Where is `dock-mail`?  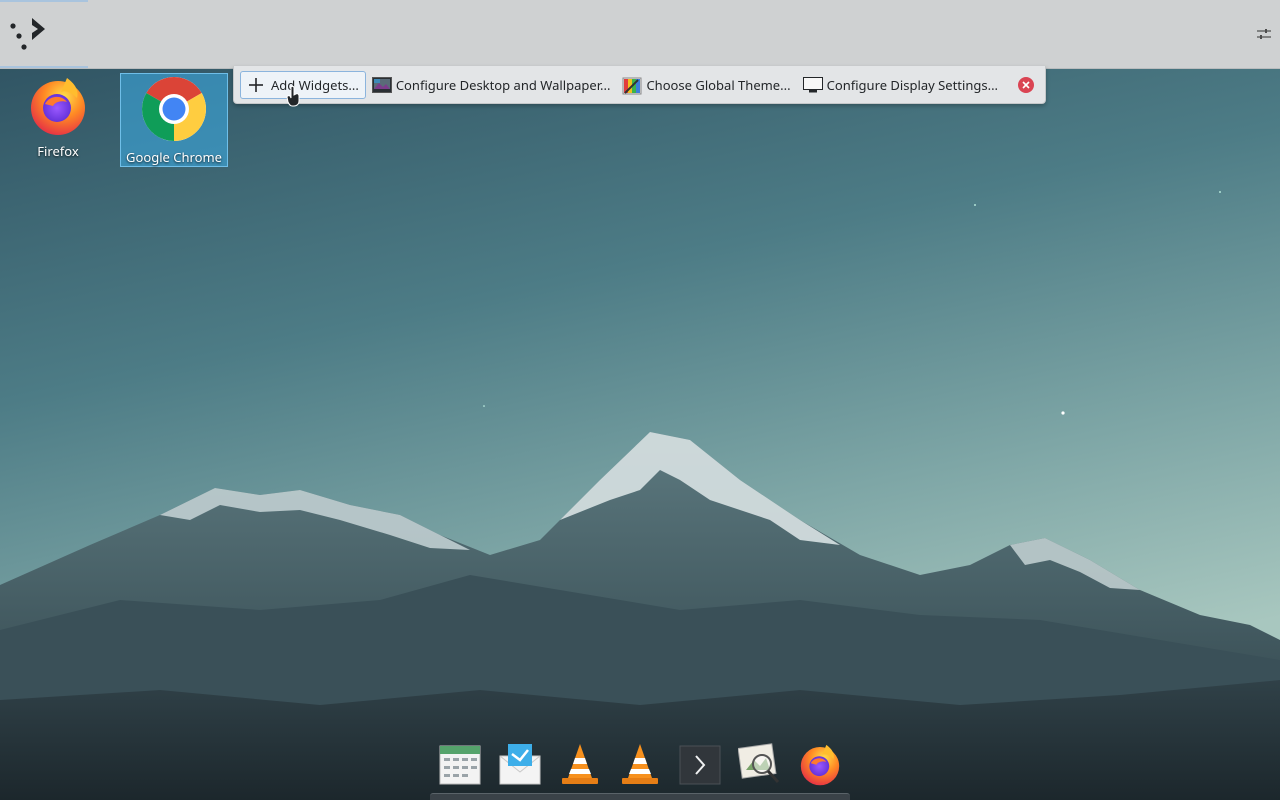 dock-mail is located at coordinates (520, 764).